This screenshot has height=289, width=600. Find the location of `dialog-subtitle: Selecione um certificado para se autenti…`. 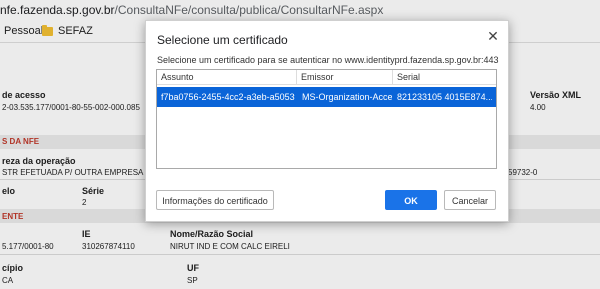

dialog-subtitle: Selecione um certificado para se autenti… is located at coordinates (328, 60).